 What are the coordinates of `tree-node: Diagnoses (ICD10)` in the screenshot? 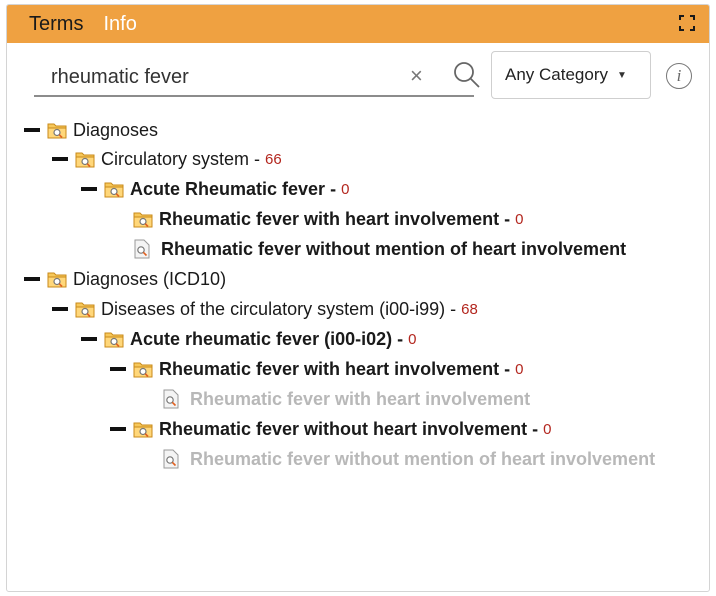 It's located at (125, 279).